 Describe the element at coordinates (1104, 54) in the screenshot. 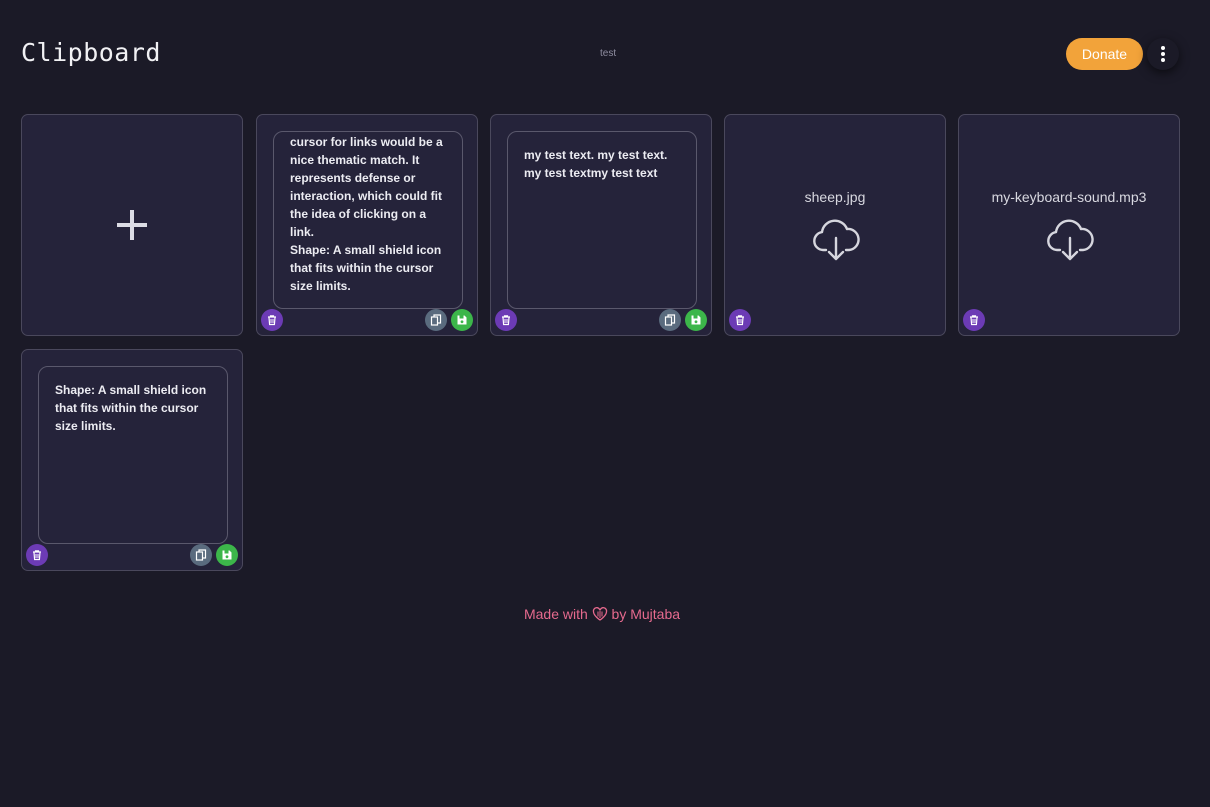

I see `donate-button: Donate` at that location.